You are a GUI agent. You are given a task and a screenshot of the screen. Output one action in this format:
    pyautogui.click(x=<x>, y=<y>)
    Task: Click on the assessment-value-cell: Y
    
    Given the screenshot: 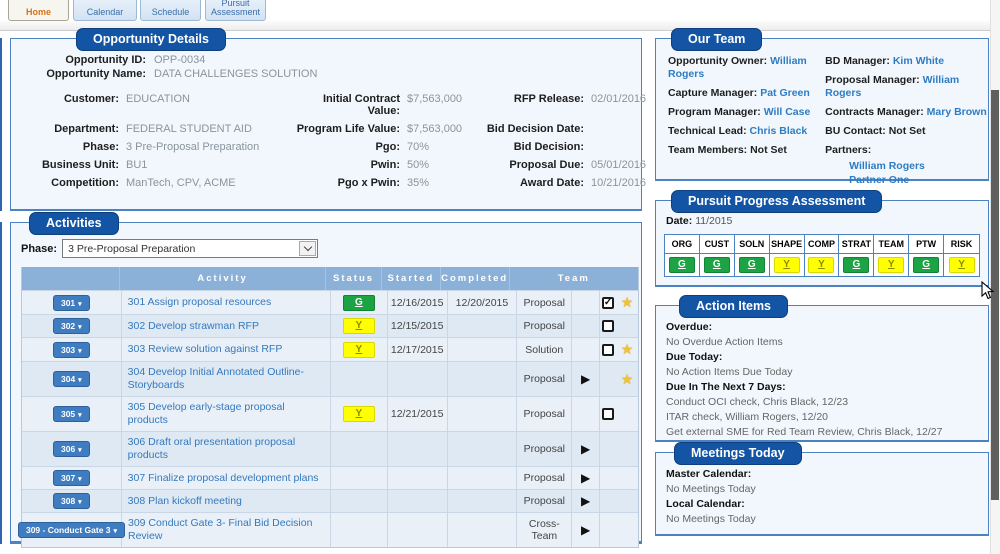 What is the action you would take?
    pyautogui.click(x=961, y=265)
    